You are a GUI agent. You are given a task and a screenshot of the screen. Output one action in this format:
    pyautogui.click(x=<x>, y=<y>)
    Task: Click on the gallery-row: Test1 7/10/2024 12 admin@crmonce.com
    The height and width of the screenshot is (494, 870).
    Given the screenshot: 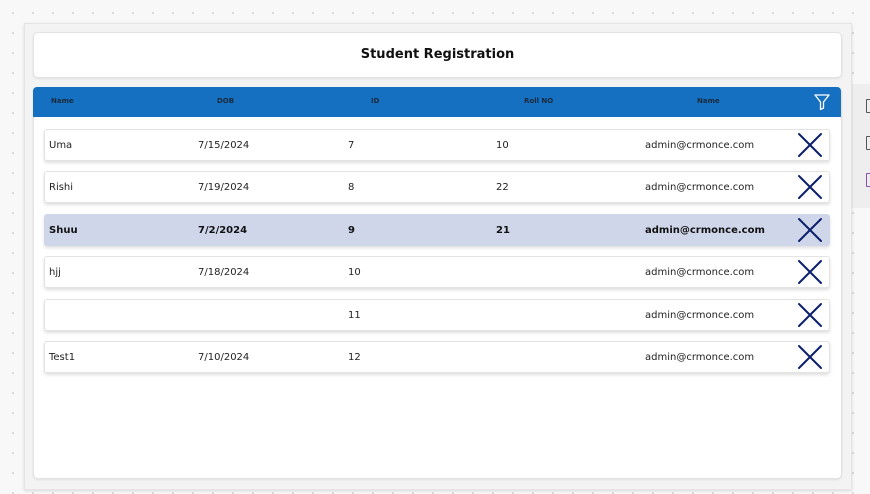 What is the action you would take?
    pyautogui.click(x=437, y=357)
    